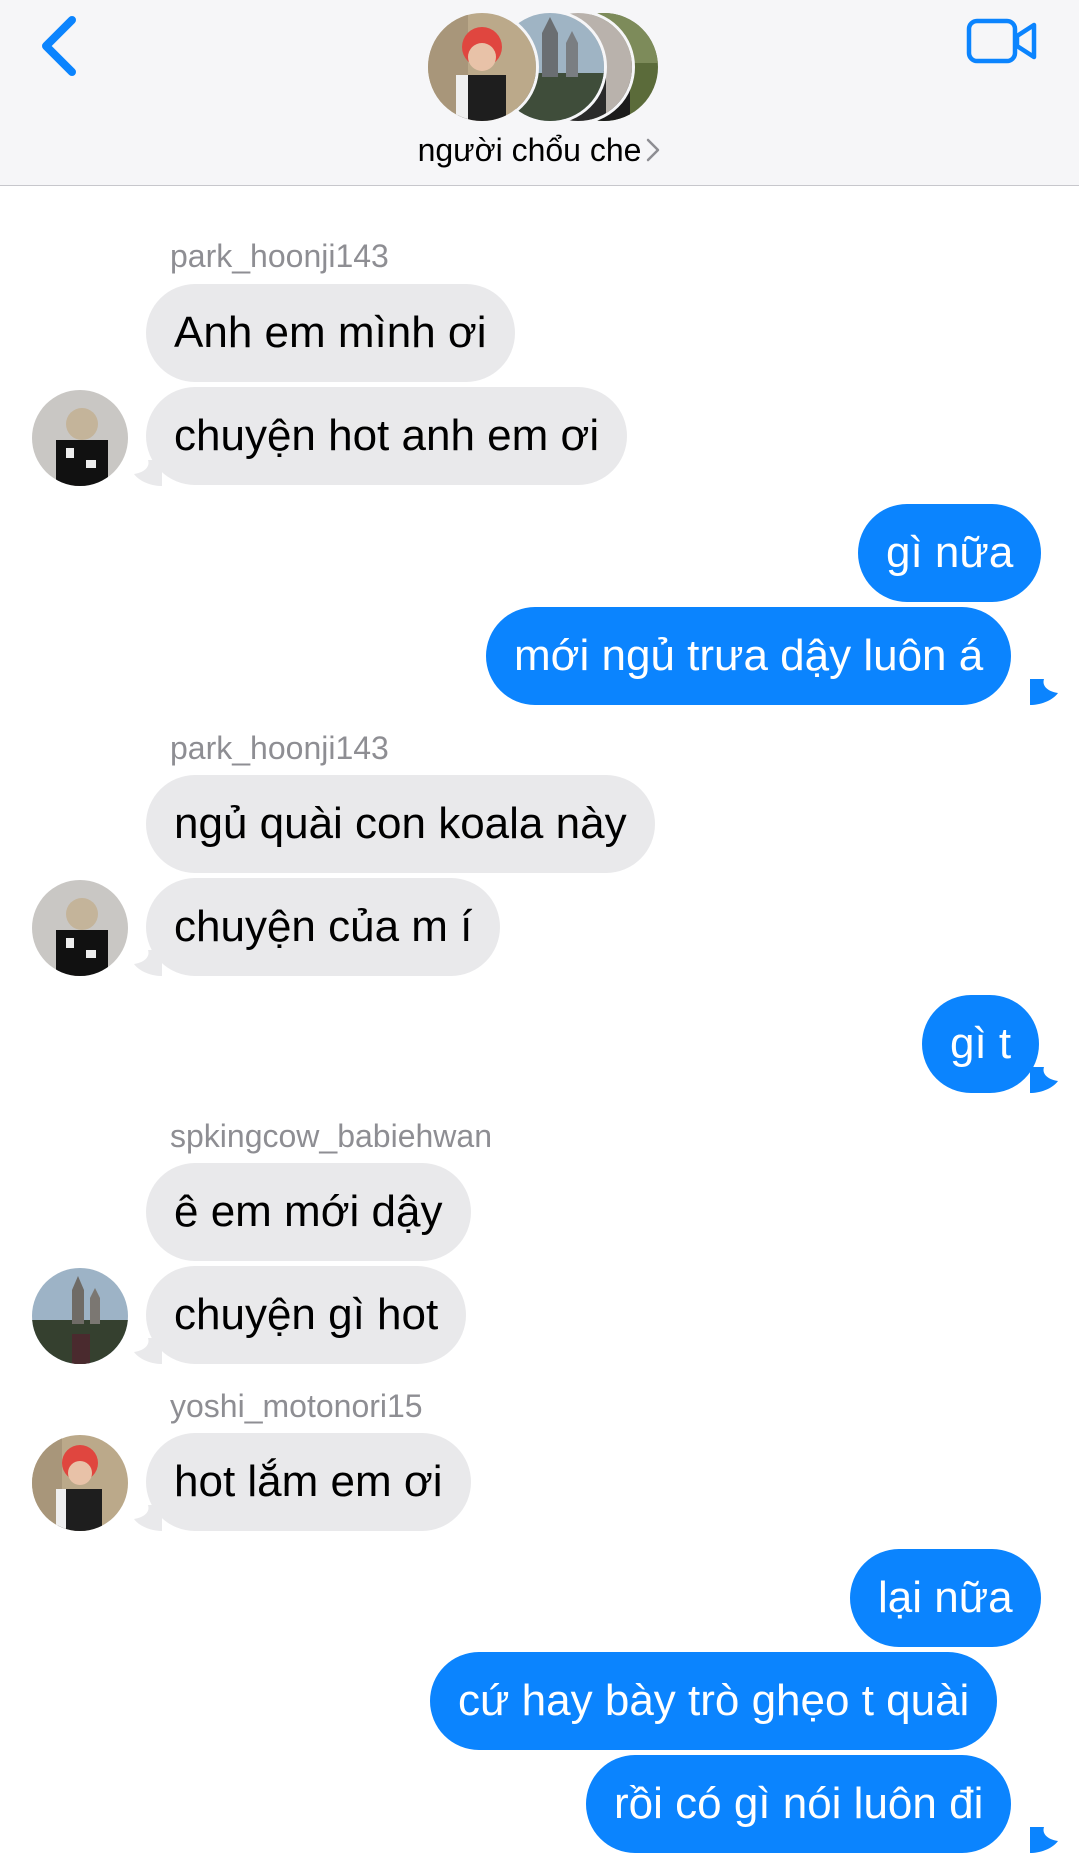 The height and width of the screenshot is (1873, 1079). I want to click on group-title: người chổu che, so click(539, 150).